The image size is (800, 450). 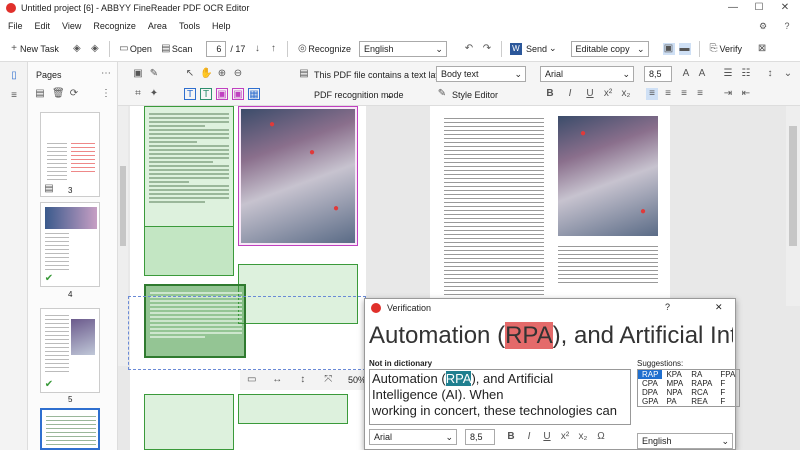 I want to click on suggestion-item: RA, so click(x=701, y=374).